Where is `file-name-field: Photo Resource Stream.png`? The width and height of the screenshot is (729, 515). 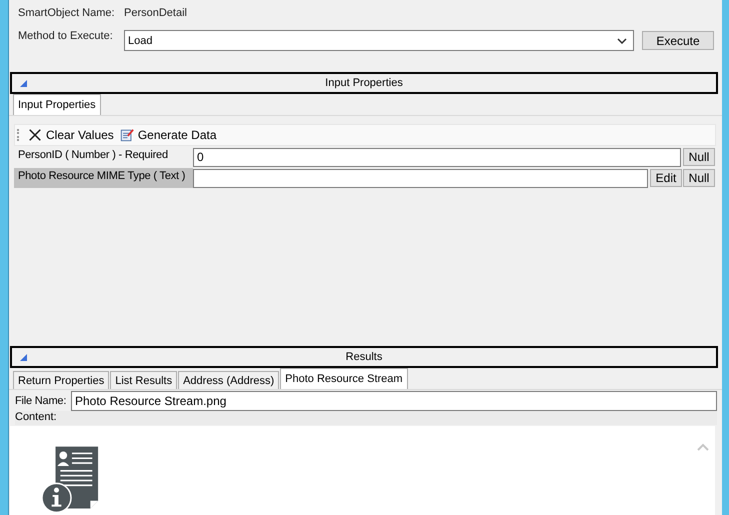
file-name-field: Photo Resource Stream.png is located at coordinates (394, 401).